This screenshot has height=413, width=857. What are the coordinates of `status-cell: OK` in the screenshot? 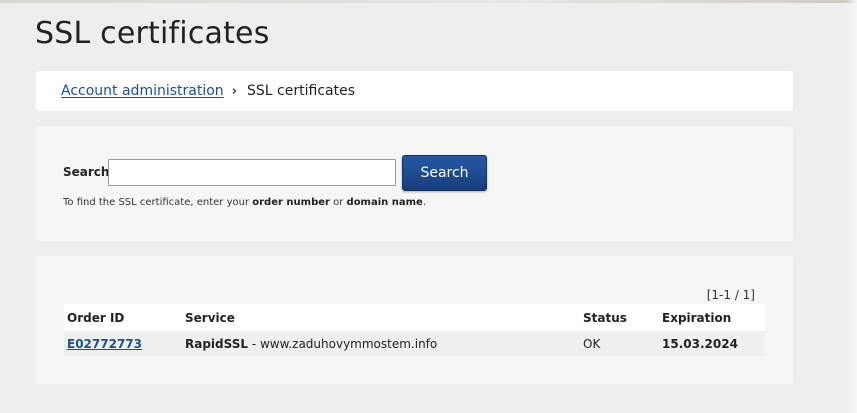 It's located at (619, 343).